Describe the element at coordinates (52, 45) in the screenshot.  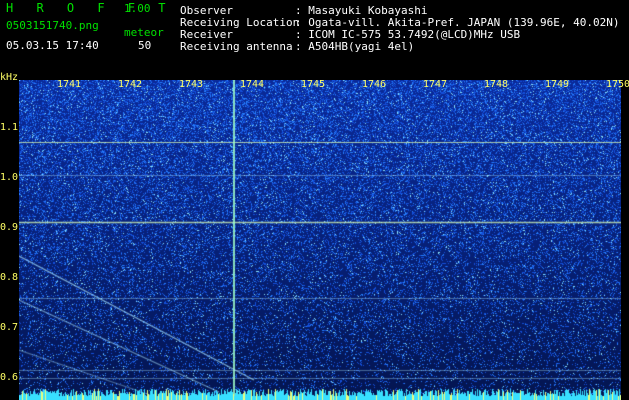
I see `datetime: 05.03.15 17:40` at that location.